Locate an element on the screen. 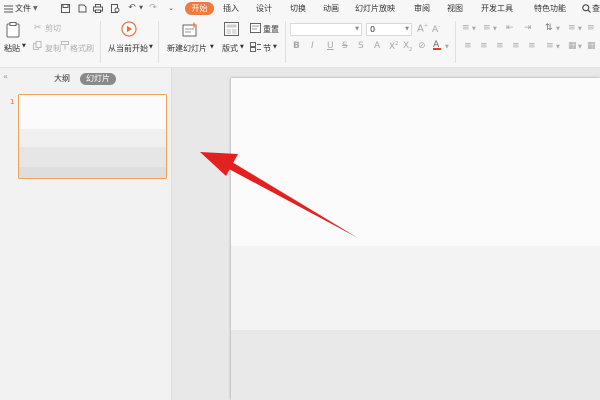 The height and width of the screenshot is (400, 600). annotation-arrow is located at coordinates (279, 195).